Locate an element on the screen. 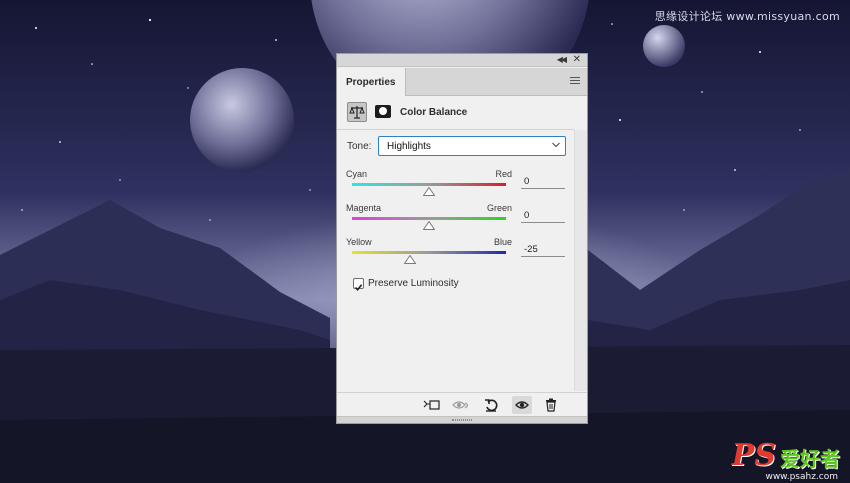 The width and height of the screenshot is (850, 483). panel-tab-row: Properties is located at coordinates (462, 82).